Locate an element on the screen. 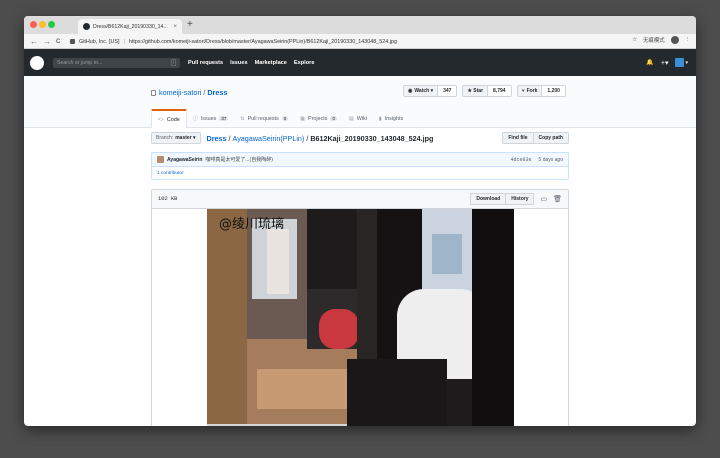 The width and height of the screenshot is (720, 458). address-bar-actions: ☆ 无痕模式 ⋮ is located at coordinates (661, 40).